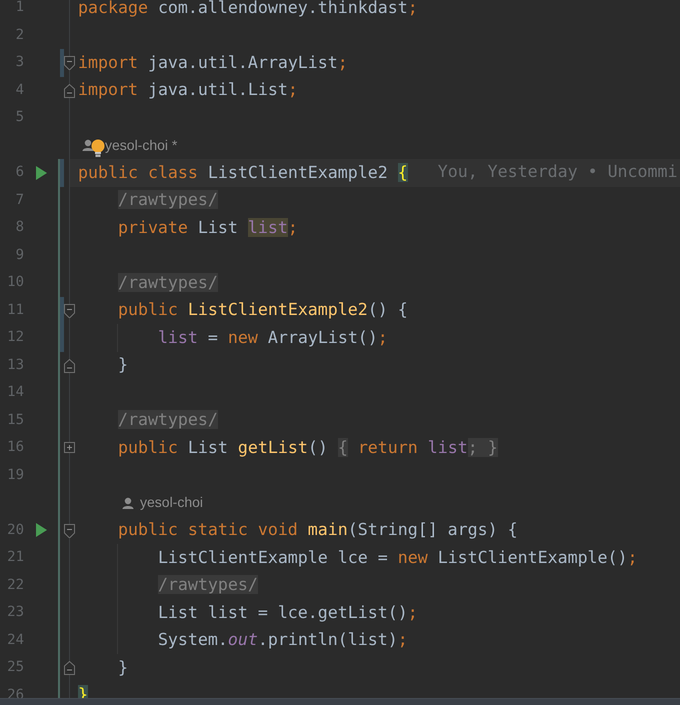  What do you see at coordinates (15, 530) in the screenshot?
I see `line-number: 20` at bounding box center [15, 530].